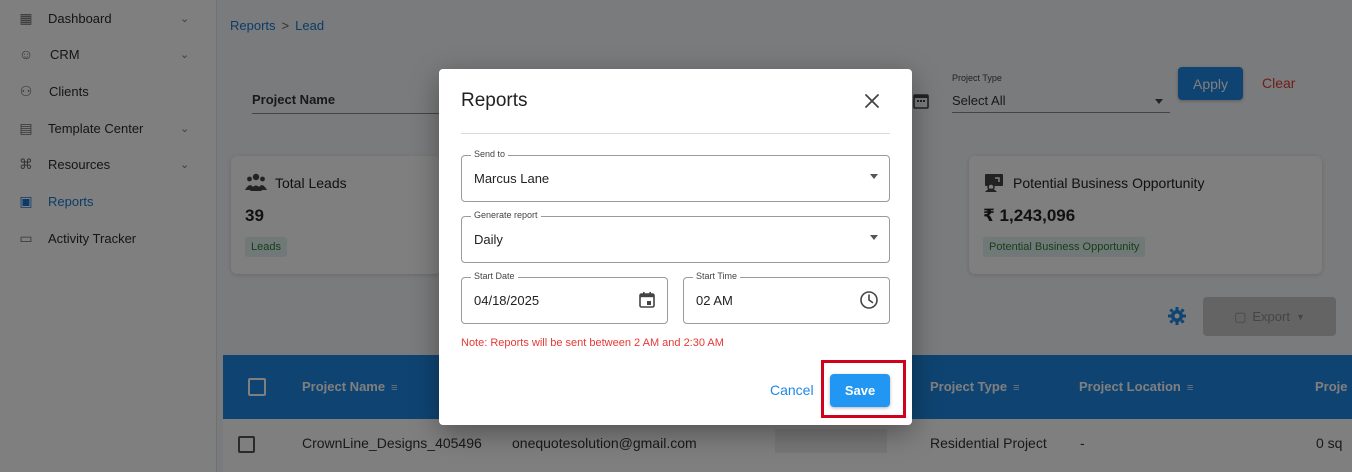 The image size is (1352, 472). What do you see at coordinates (675, 236) in the screenshot?
I see `generate-report-select: Generate report Daily` at bounding box center [675, 236].